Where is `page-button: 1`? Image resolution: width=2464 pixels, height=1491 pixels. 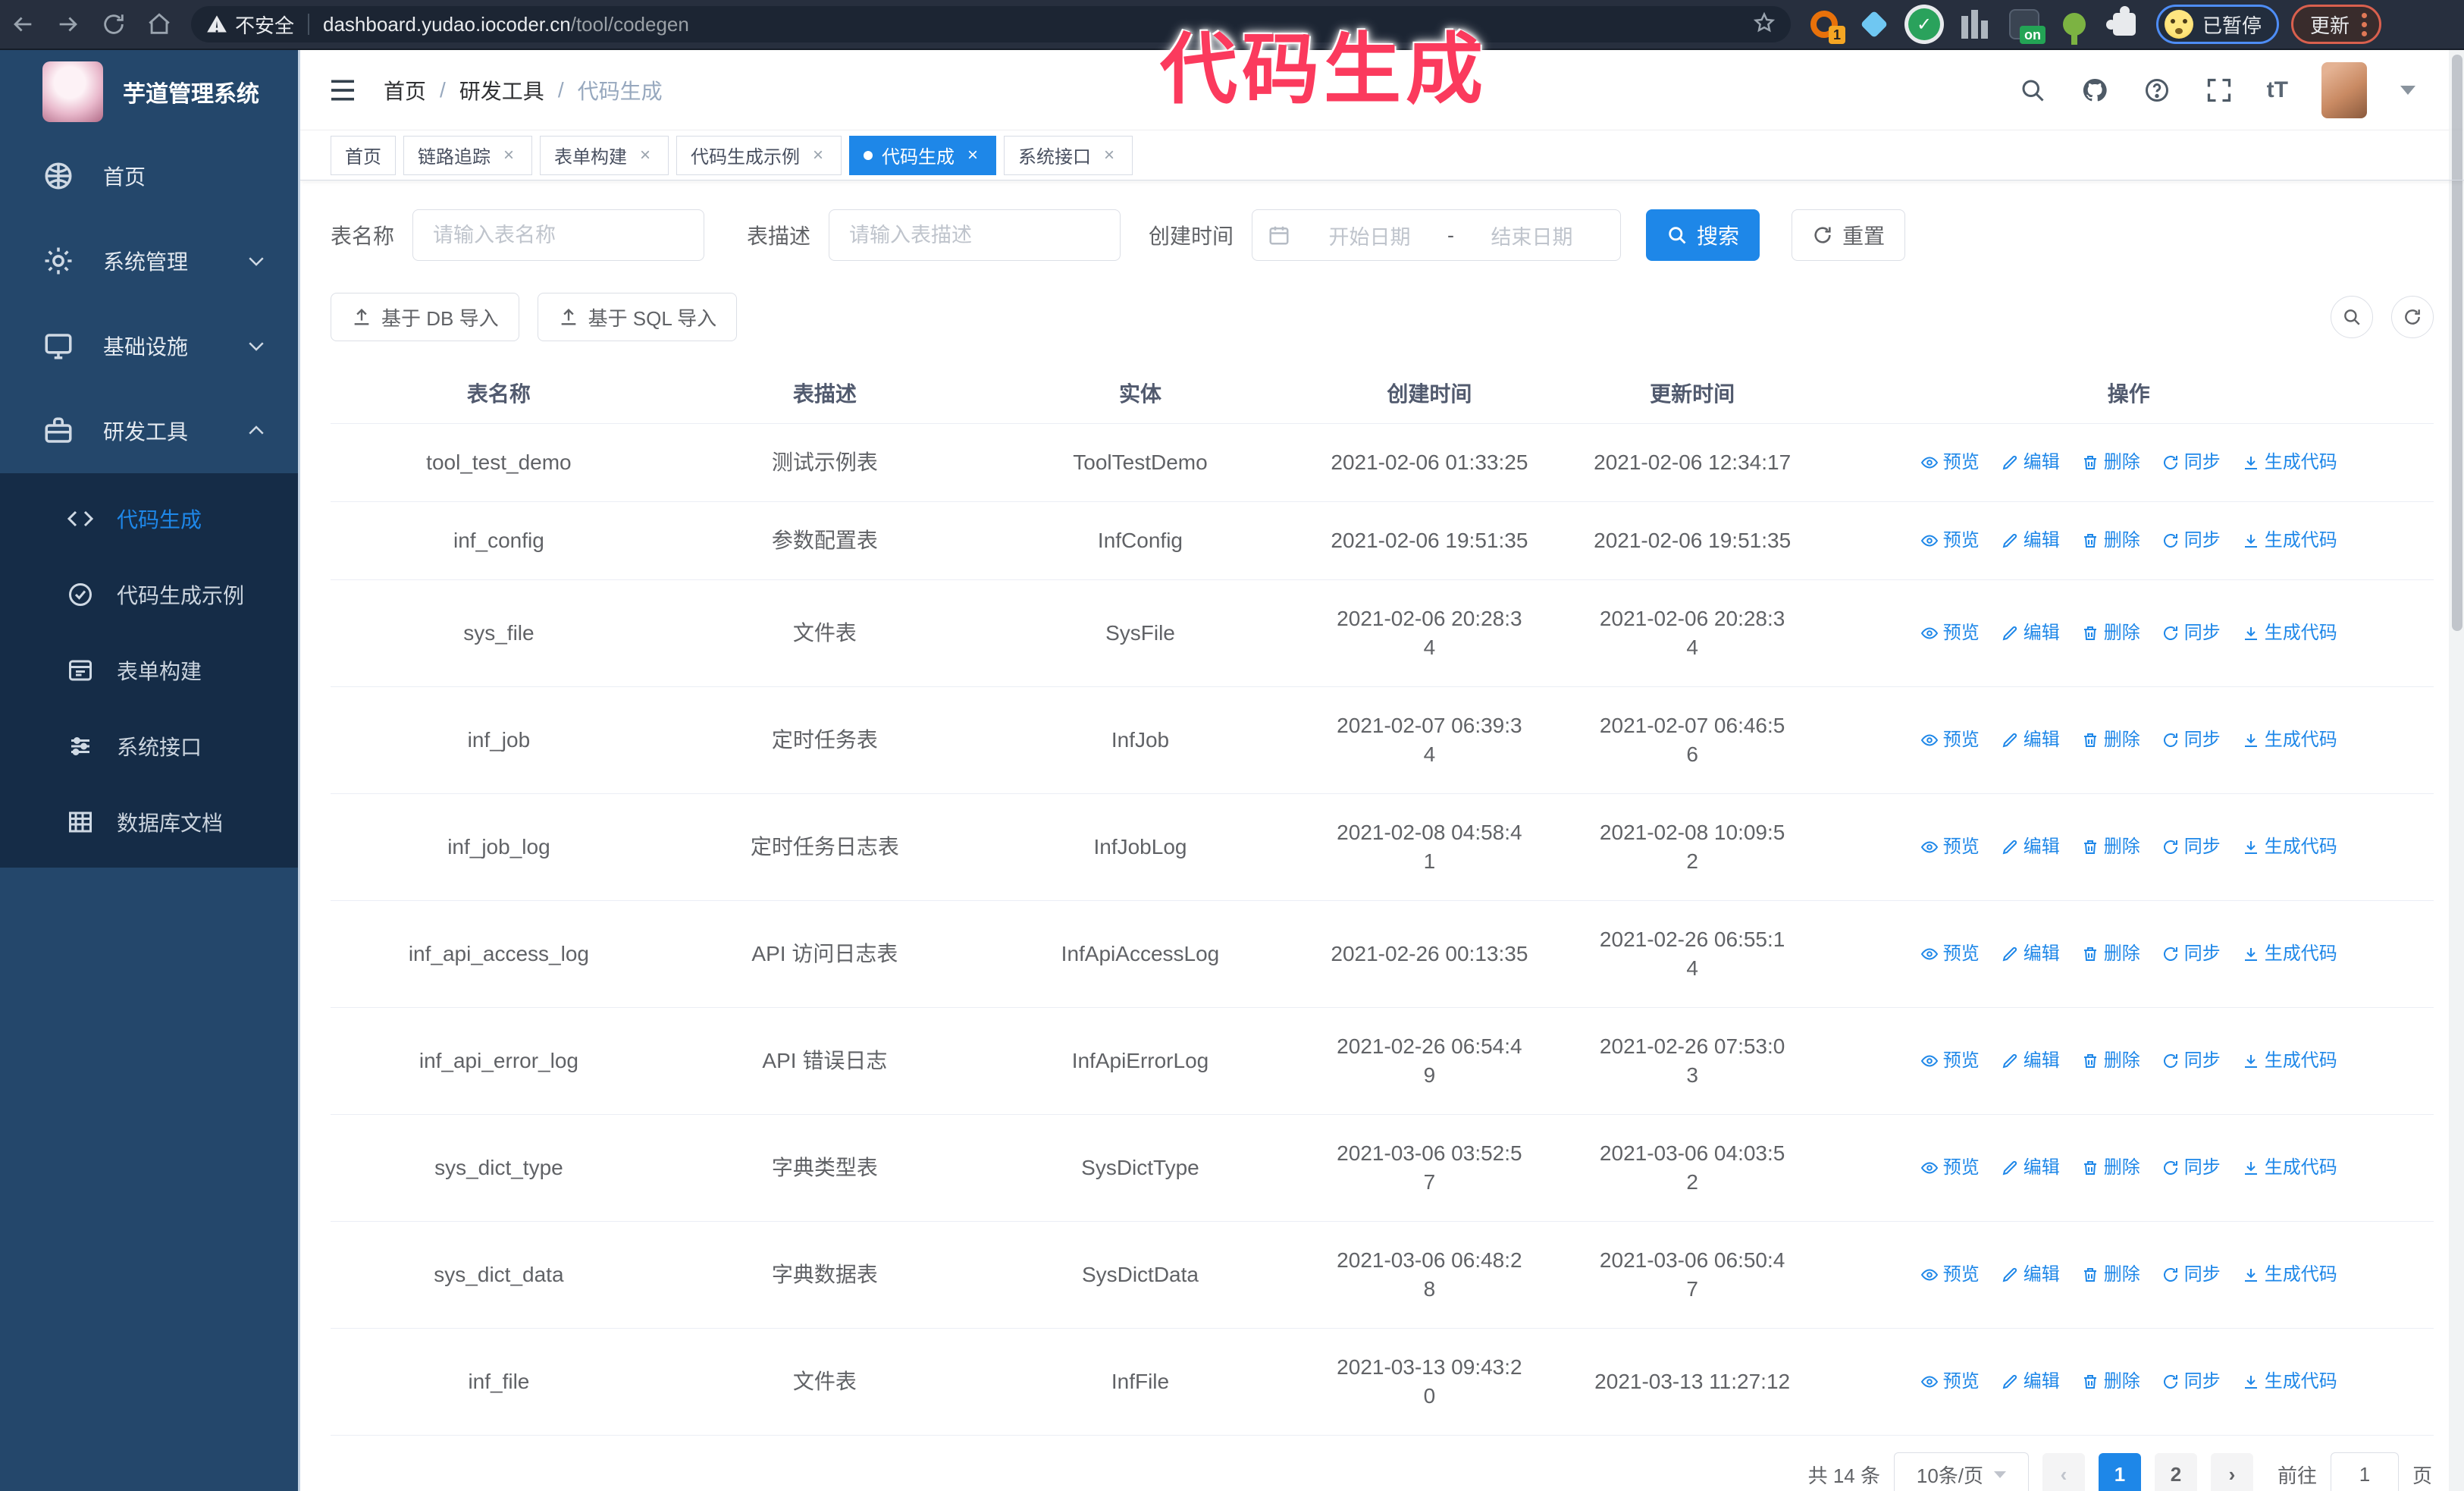
page-button: 1 is located at coordinates (2119, 1472).